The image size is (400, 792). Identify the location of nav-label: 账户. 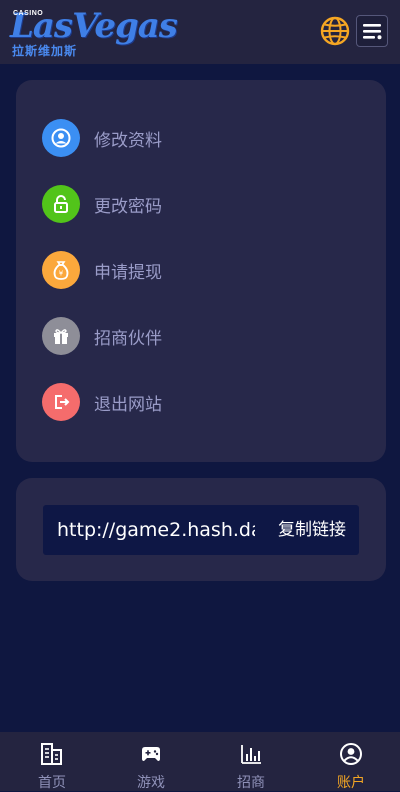
(351, 783).